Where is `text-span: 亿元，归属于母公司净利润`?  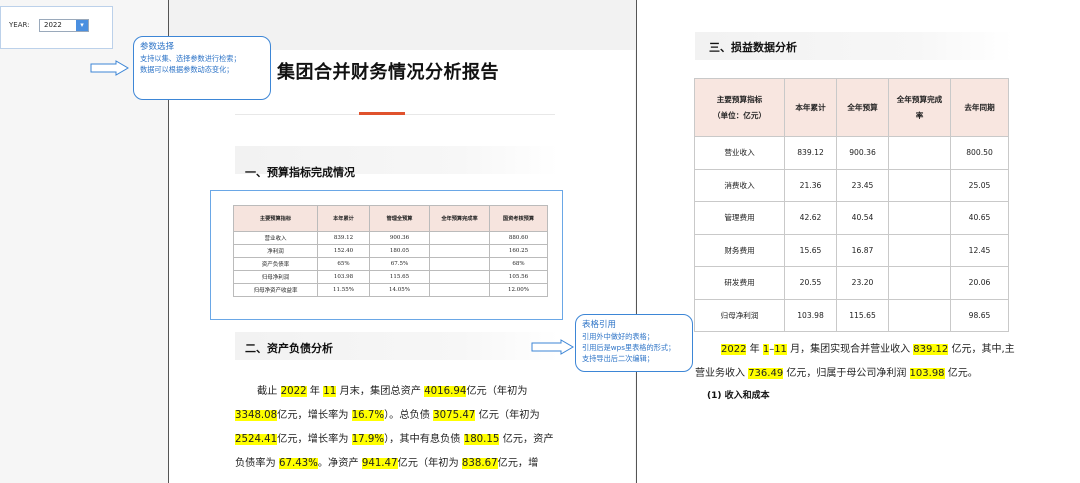 text-span: 亿元，归属于母公司净利润 is located at coordinates (846, 373).